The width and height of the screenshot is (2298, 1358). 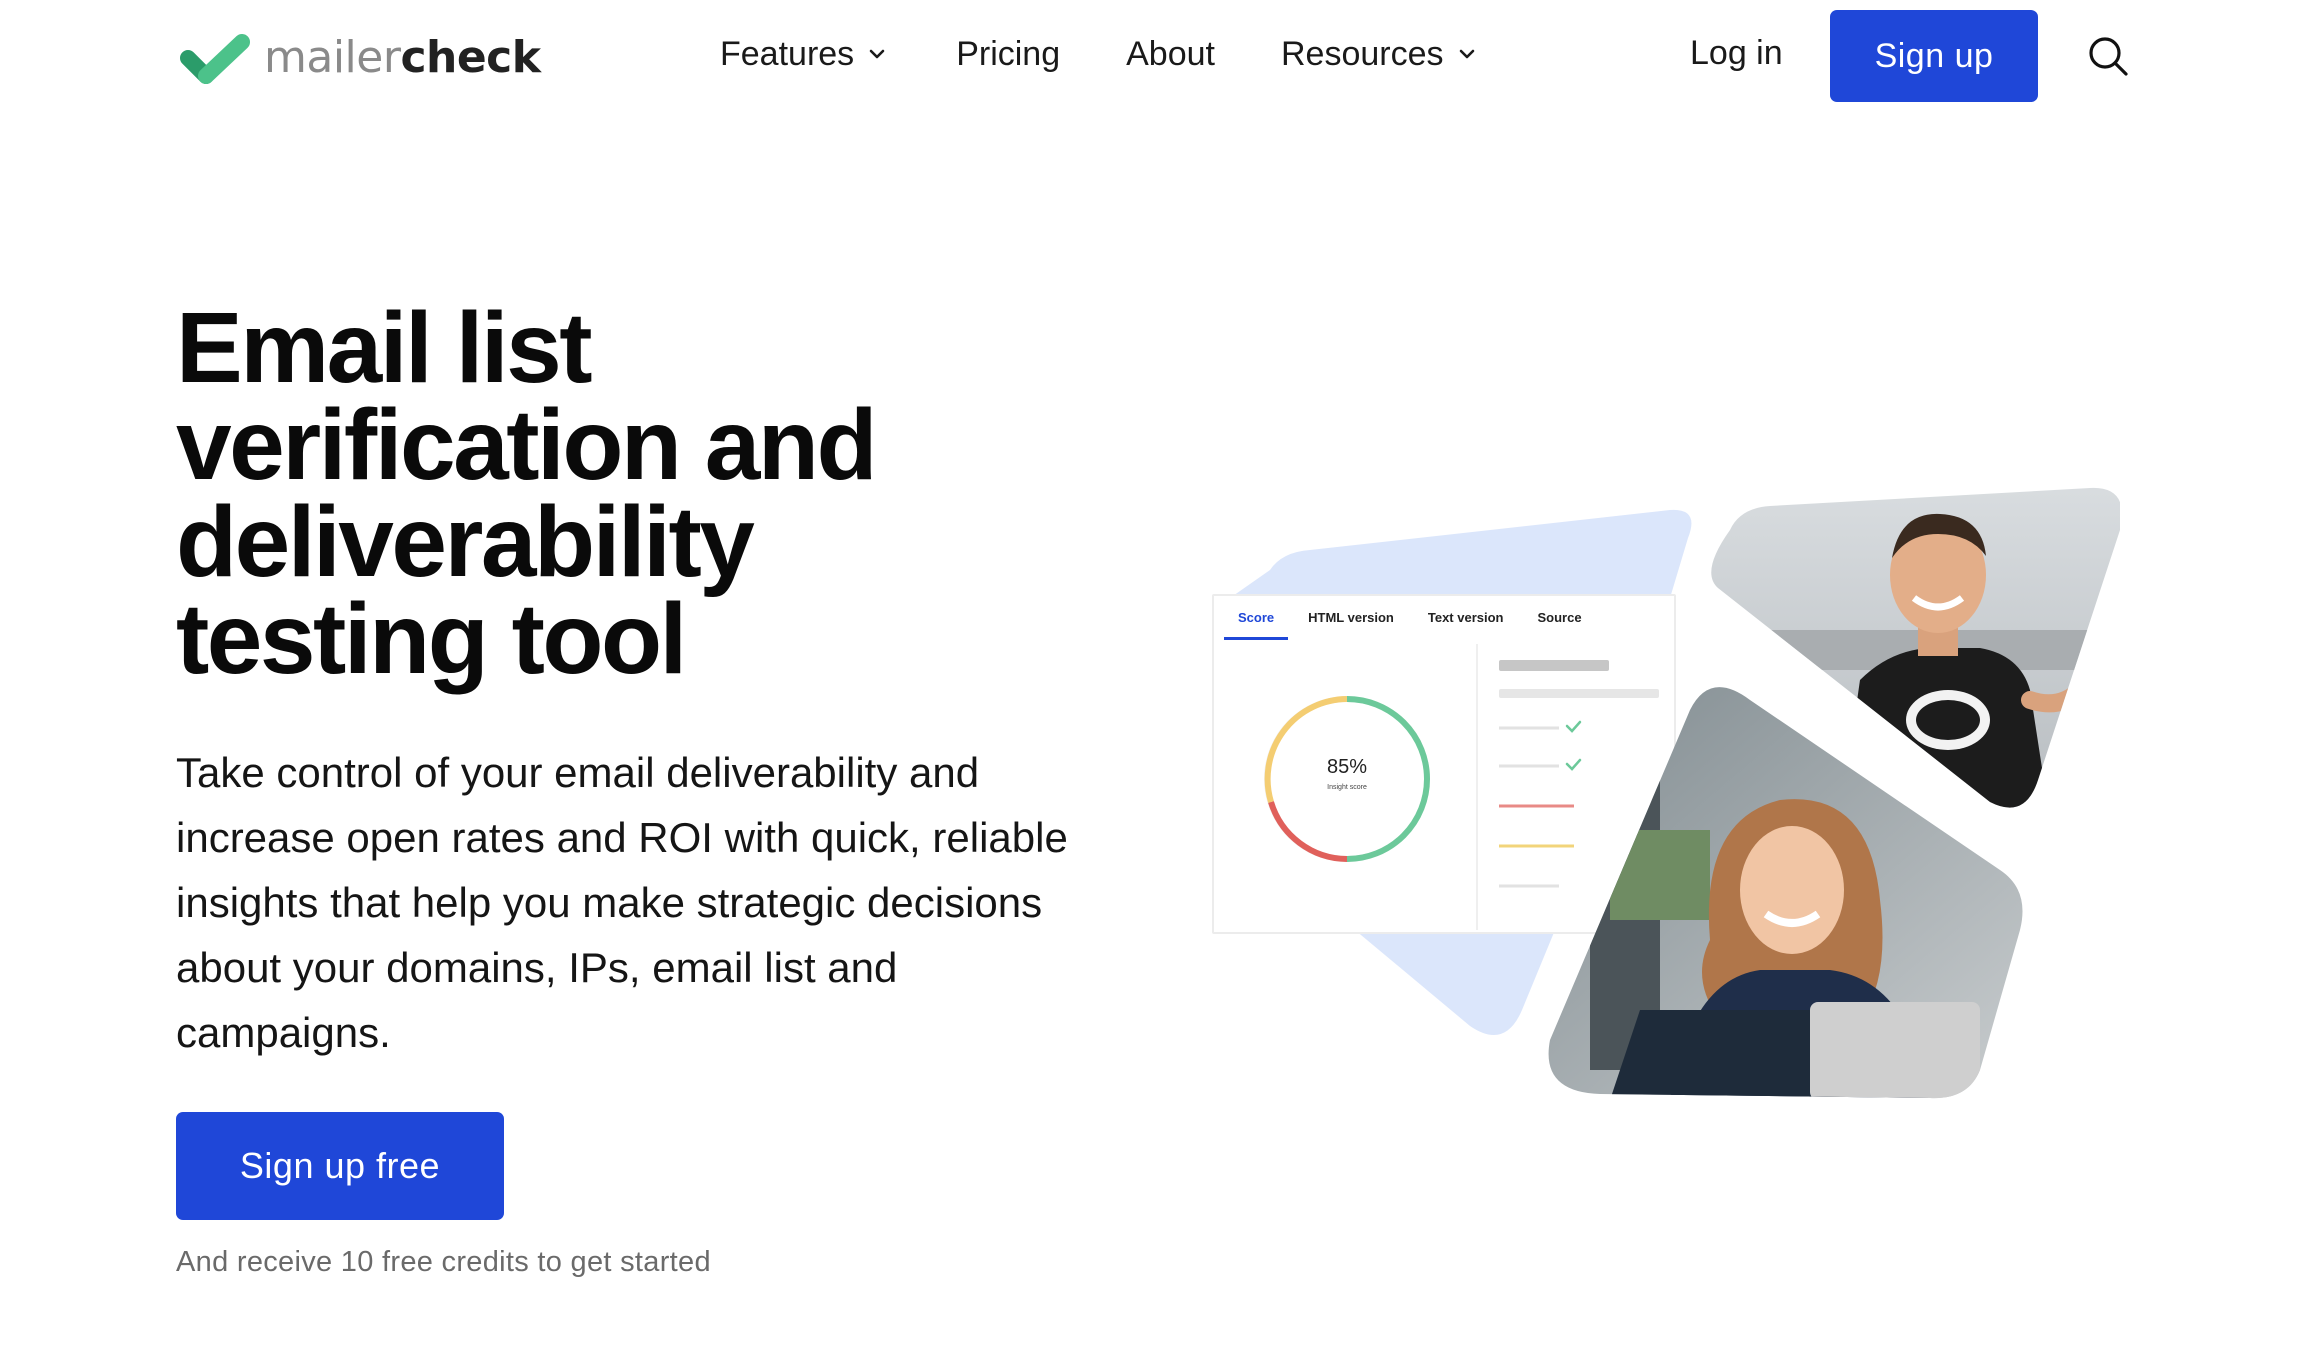 I want to click on nav-item-label: About, so click(x=1170, y=53).